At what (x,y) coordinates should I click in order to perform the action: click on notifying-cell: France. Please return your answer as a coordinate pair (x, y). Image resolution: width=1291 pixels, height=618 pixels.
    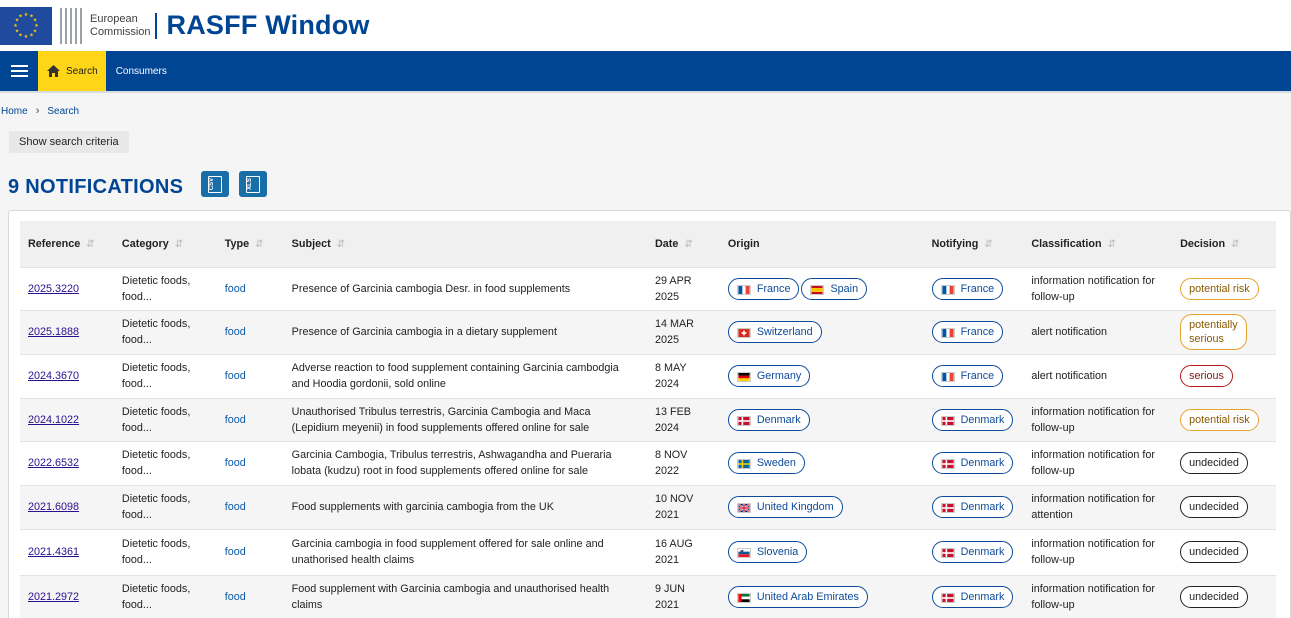
    Looking at the image, I should click on (974, 376).